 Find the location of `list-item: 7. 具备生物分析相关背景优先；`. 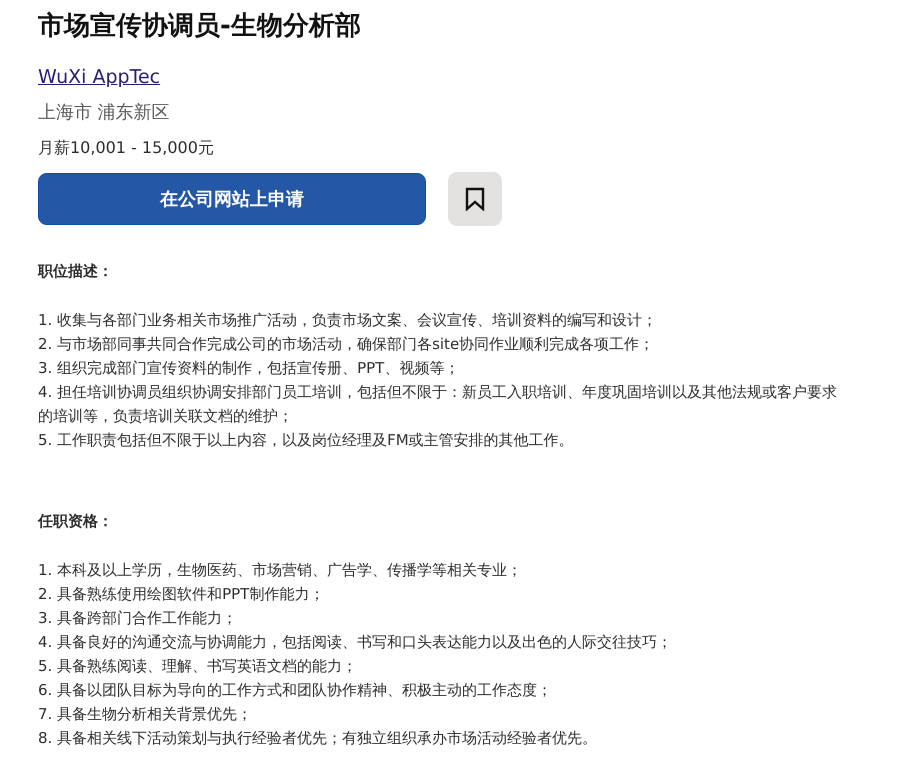

list-item: 7. 具备生物分析相关背景优先； is located at coordinates (146, 714).